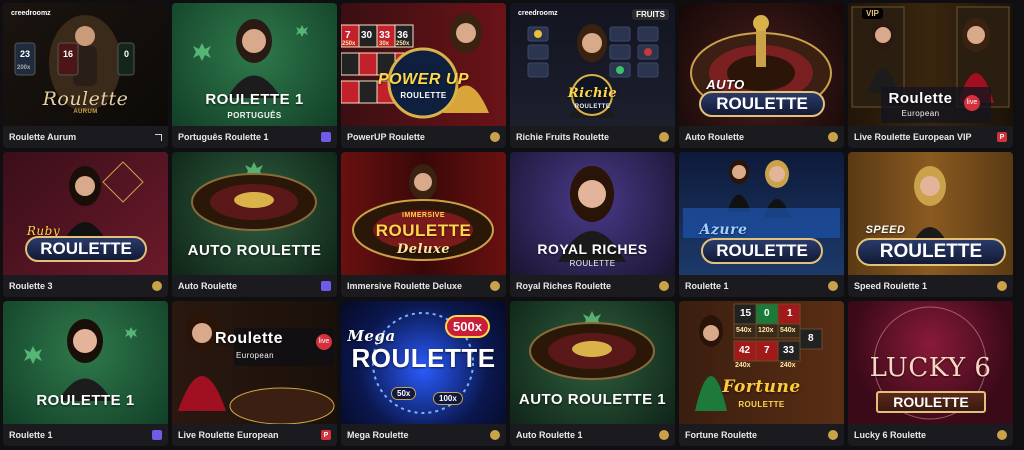 This screenshot has height=450, width=1024. I want to click on game-caption: Fortune Roulette, so click(761, 435).